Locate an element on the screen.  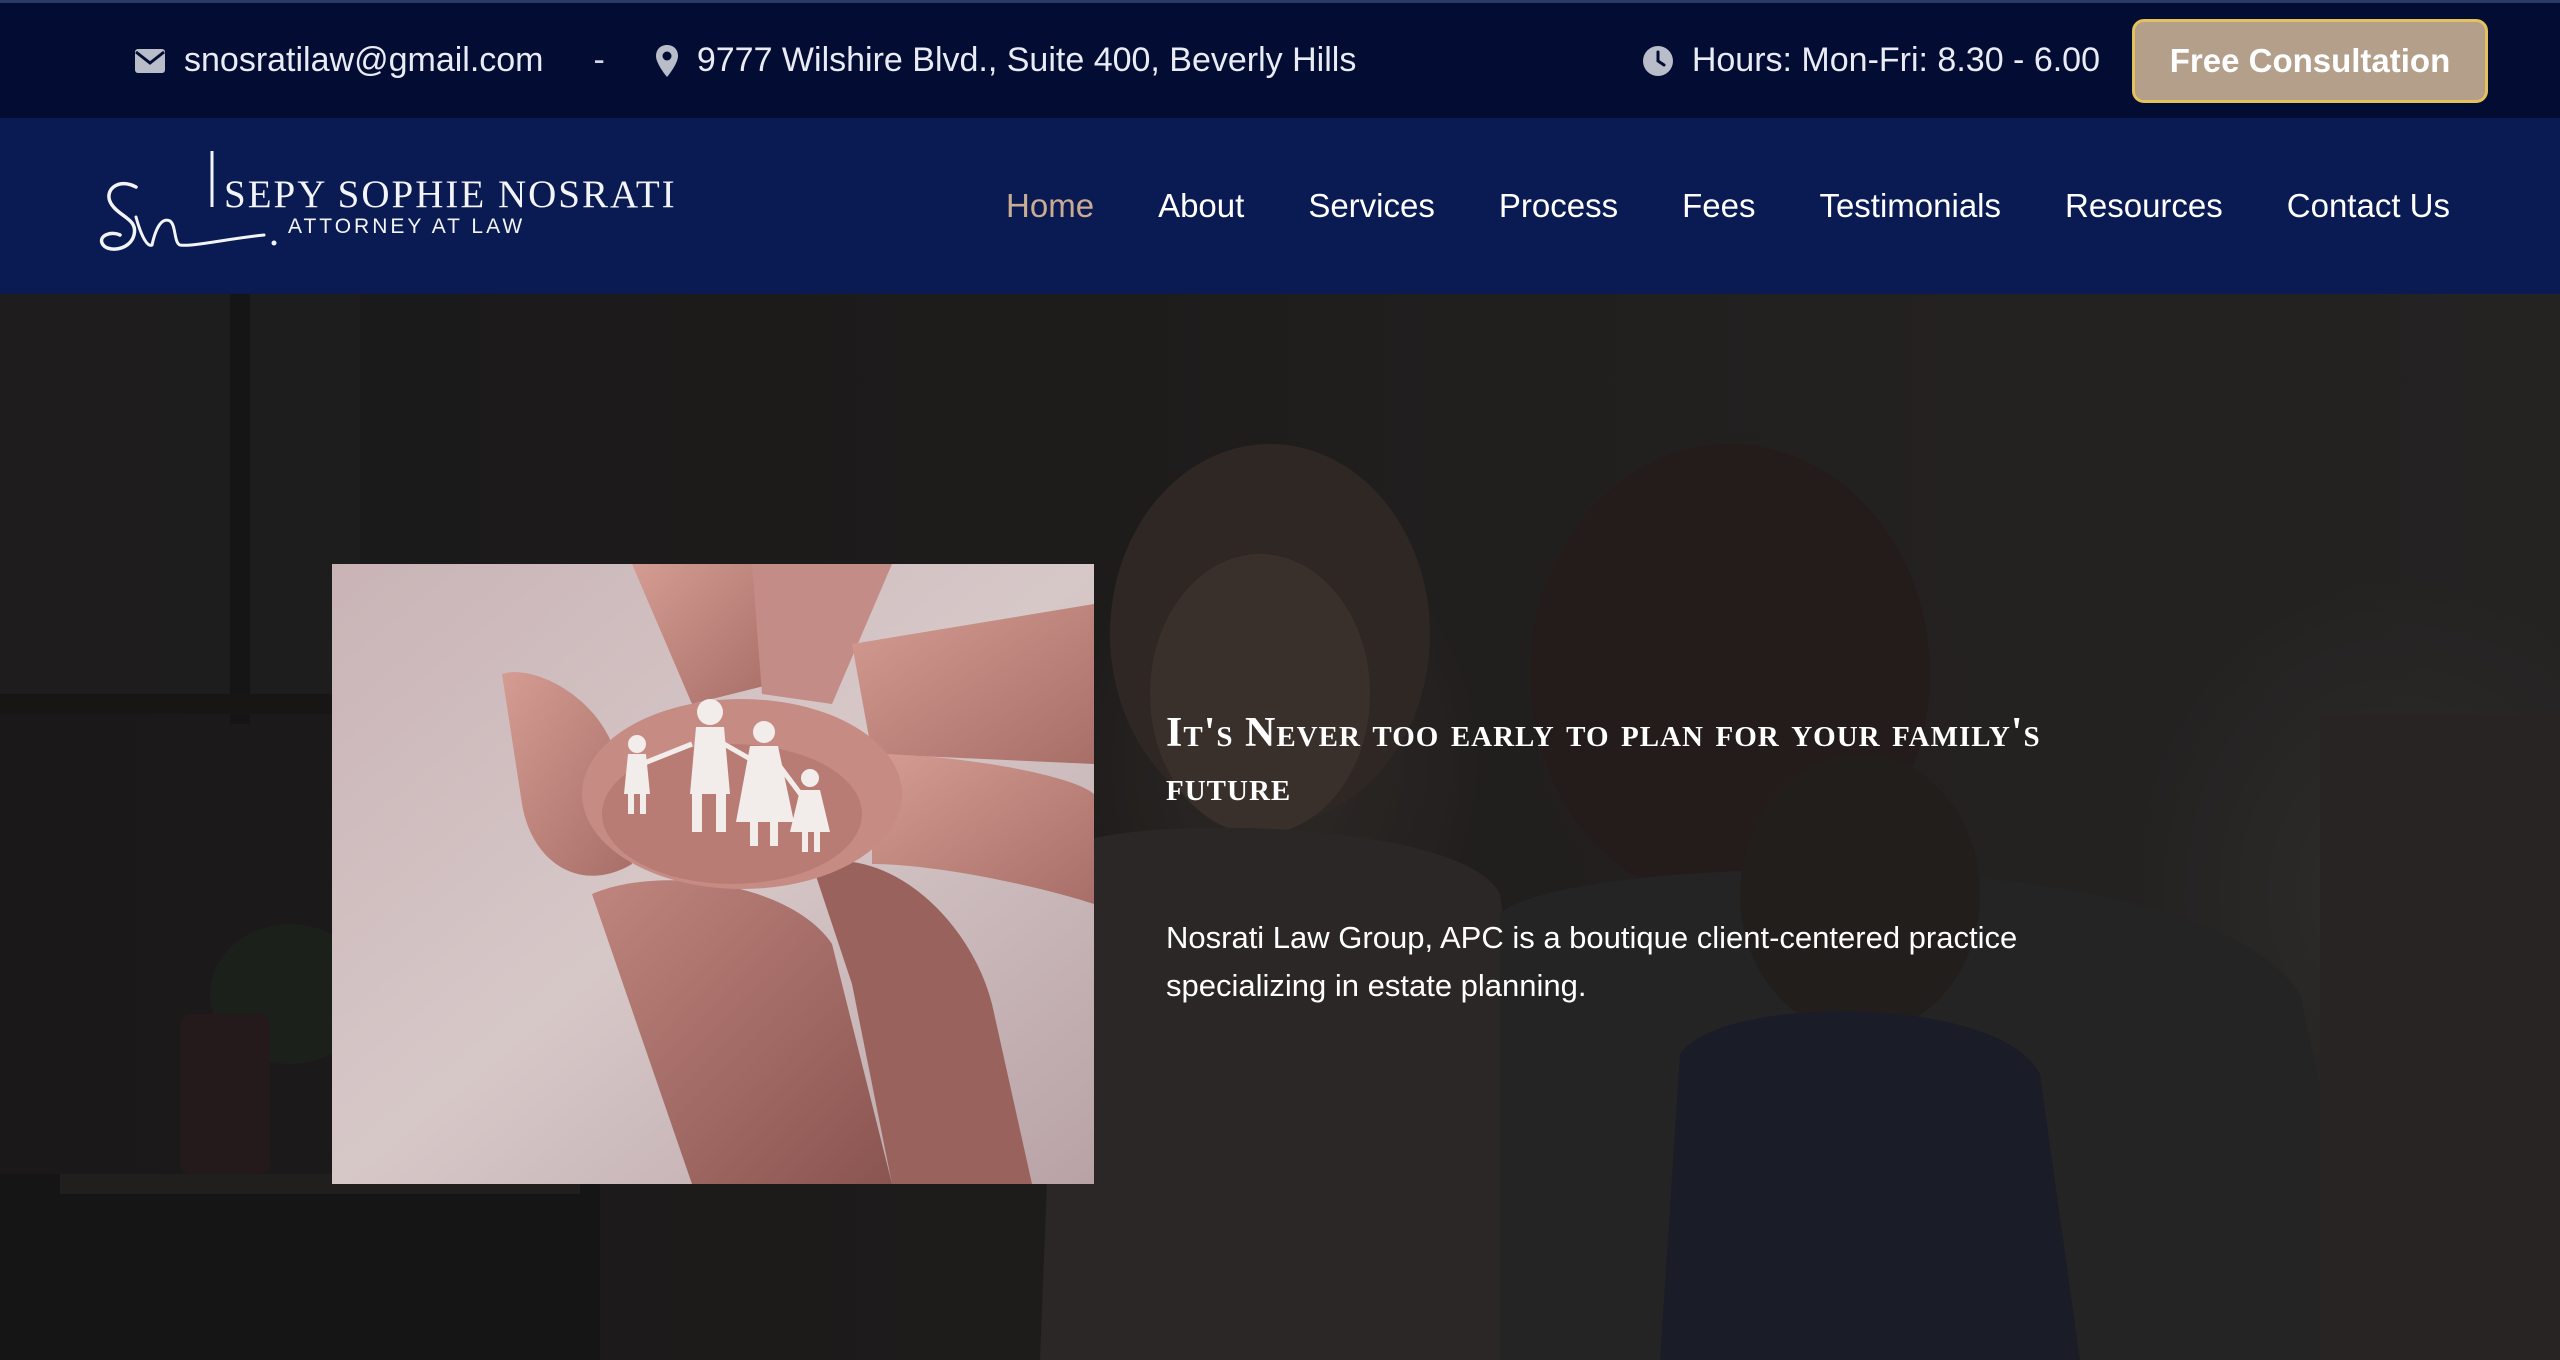
hours-text: Hours: Mon-Fri: 8.30 - 6.00 is located at coordinates (1895, 60).